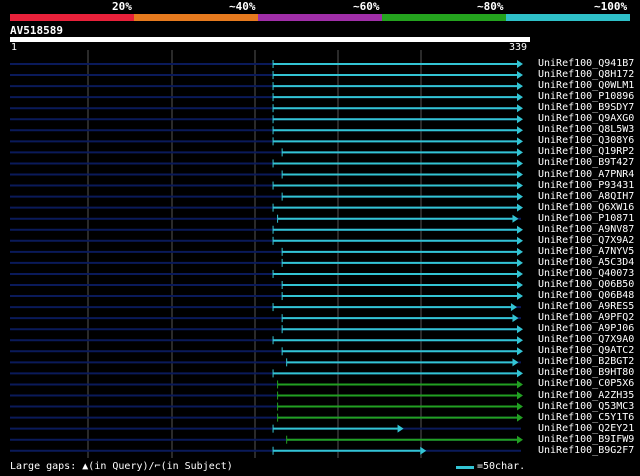 Image resolution: width=640 pixels, height=476 pixels. What do you see at coordinates (196, 466) in the screenshot?
I see `subject-gap-text: (in Subject)` at bounding box center [196, 466].